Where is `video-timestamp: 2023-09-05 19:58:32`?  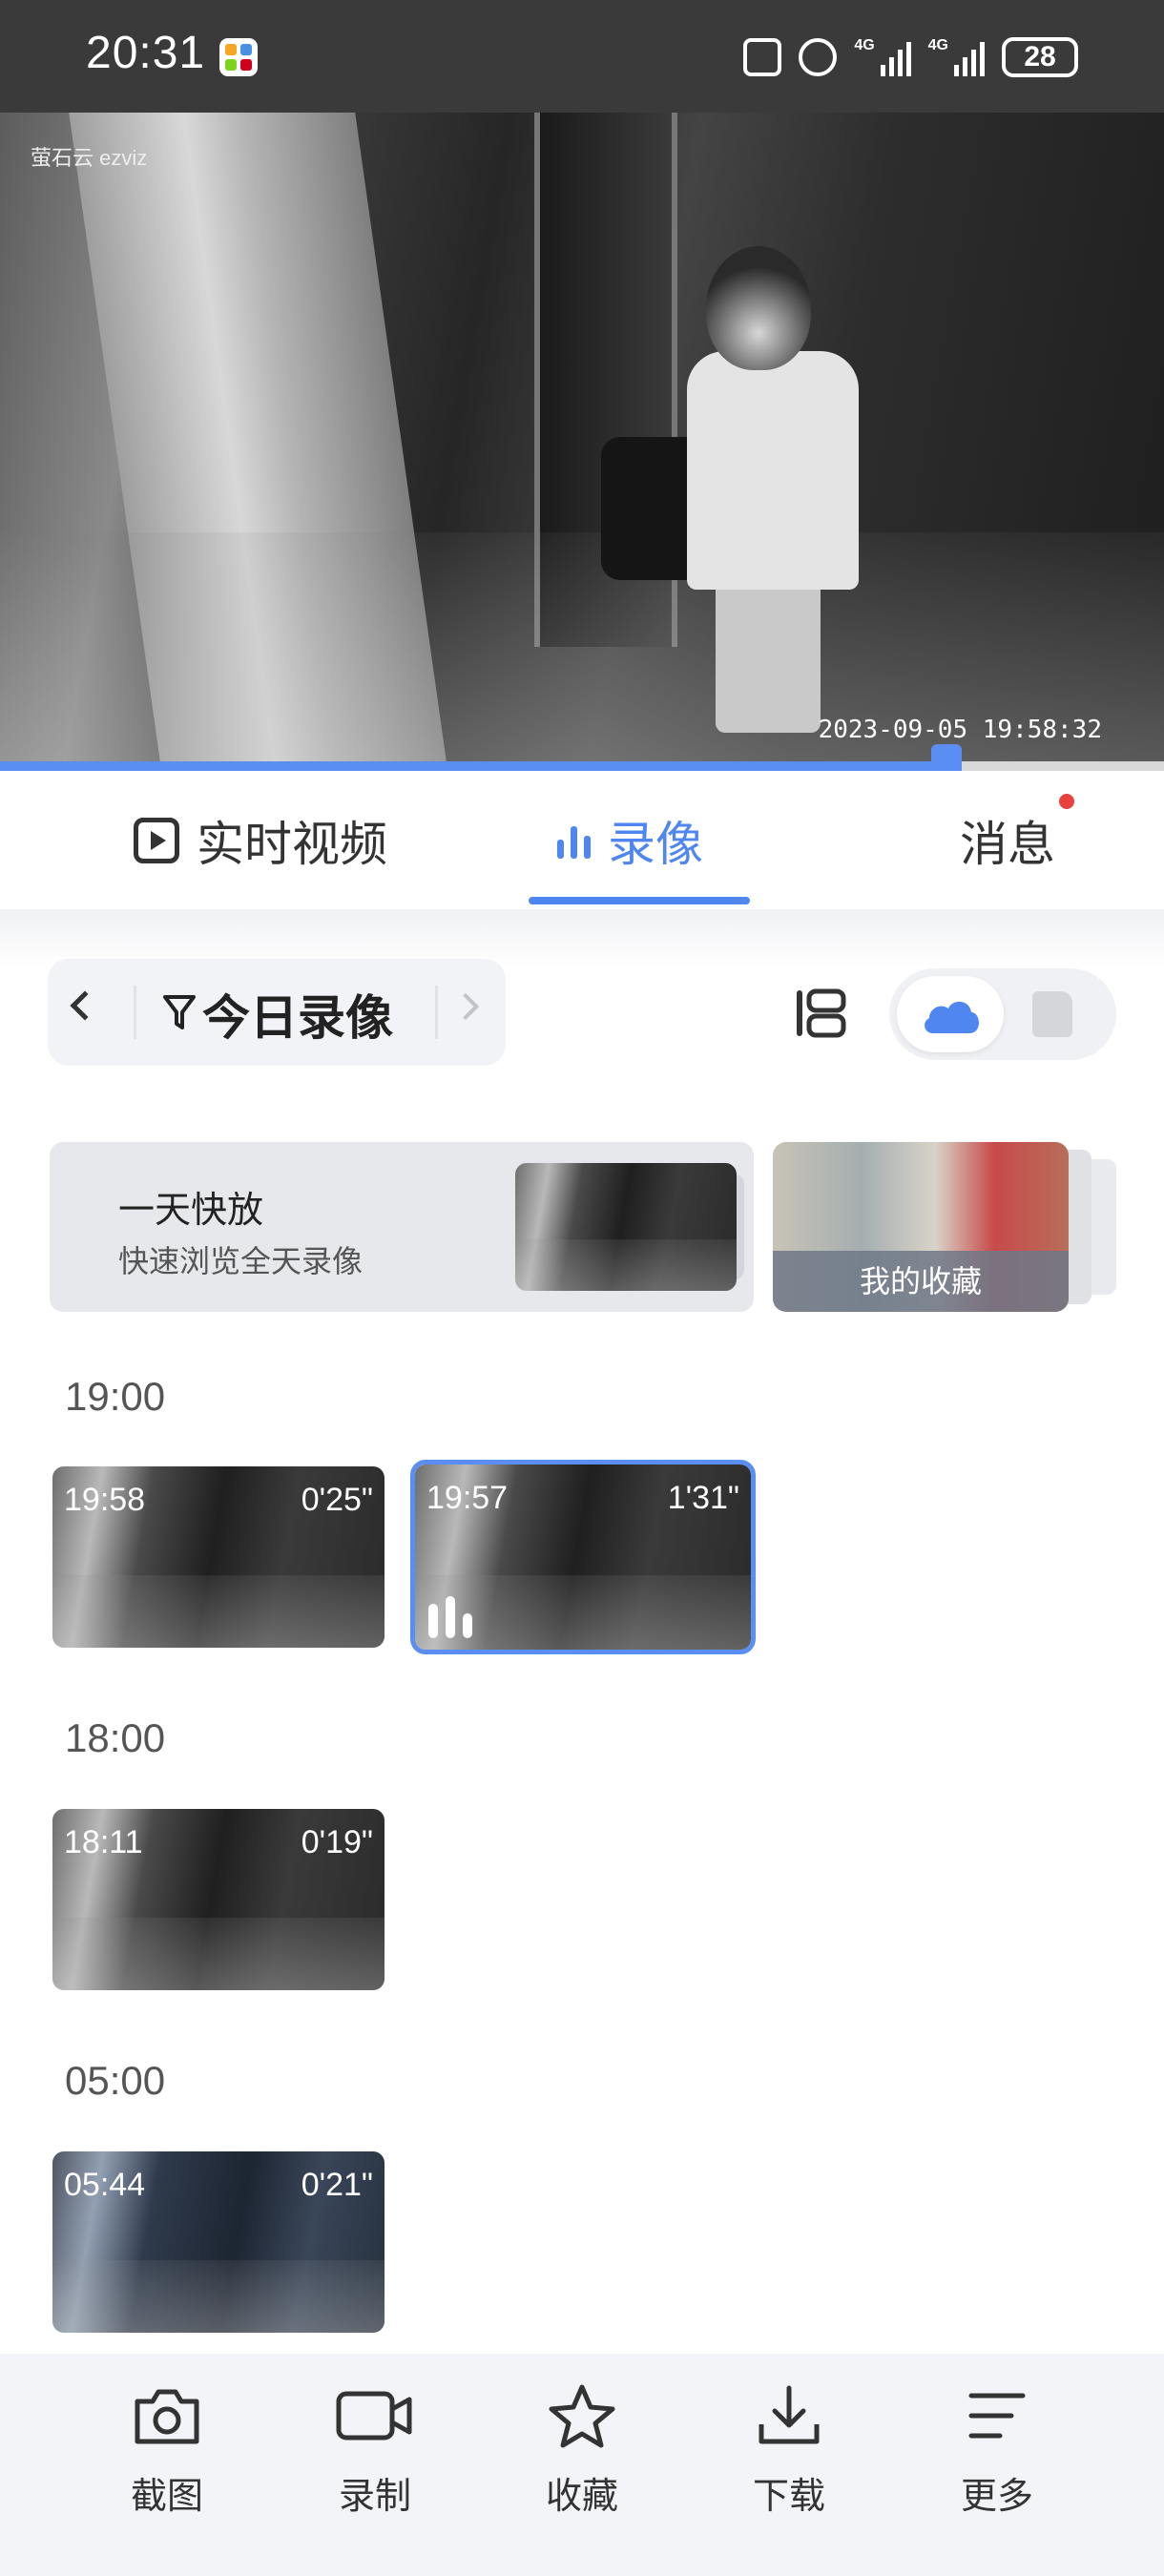
video-timestamp: 2023-09-05 19:58:32 is located at coordinates (960, 730).